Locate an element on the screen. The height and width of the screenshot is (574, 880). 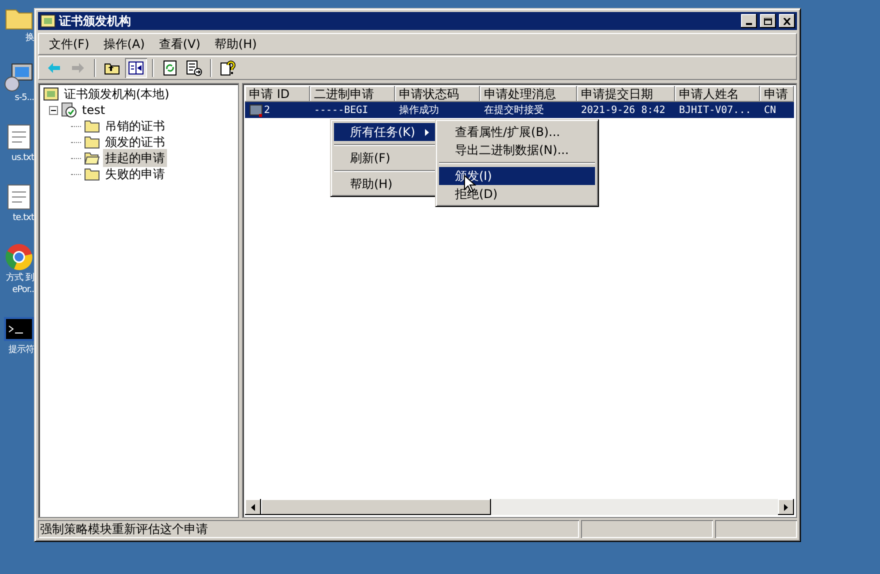
menu-bar-item: 帮助(H) is located at coordinates (235, 44).